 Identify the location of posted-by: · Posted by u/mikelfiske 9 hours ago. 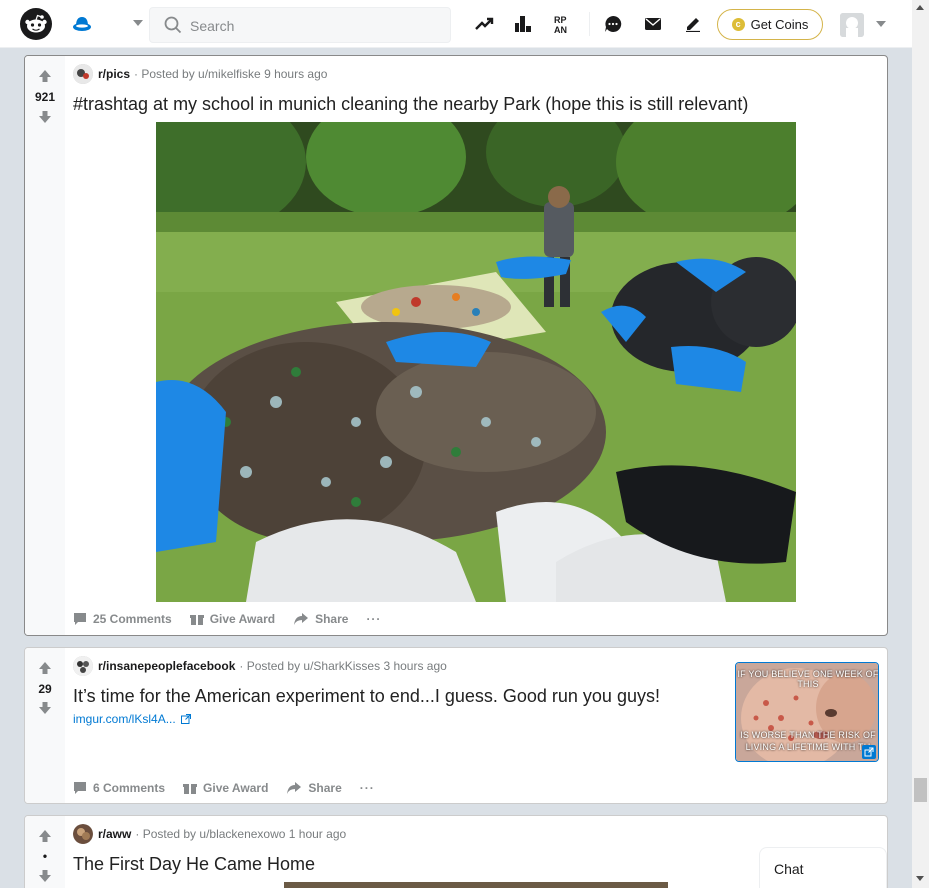
(230, 74).